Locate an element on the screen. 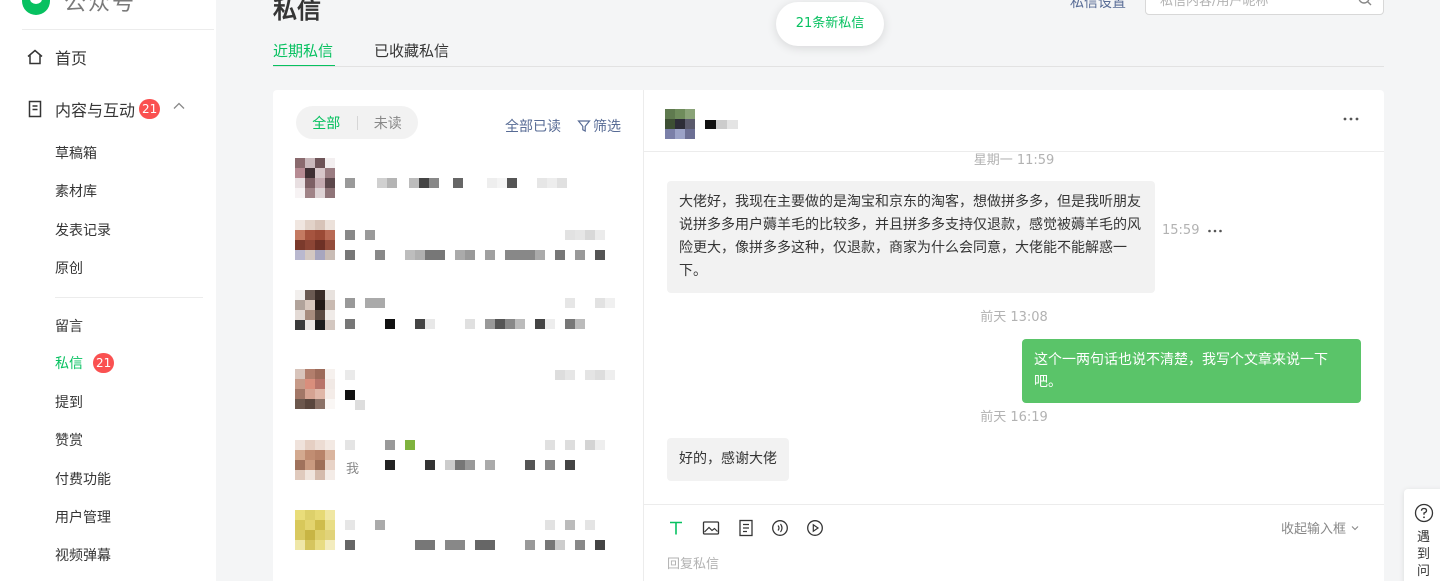  filter-button: 筛选 is located at coordinates (599, 126).